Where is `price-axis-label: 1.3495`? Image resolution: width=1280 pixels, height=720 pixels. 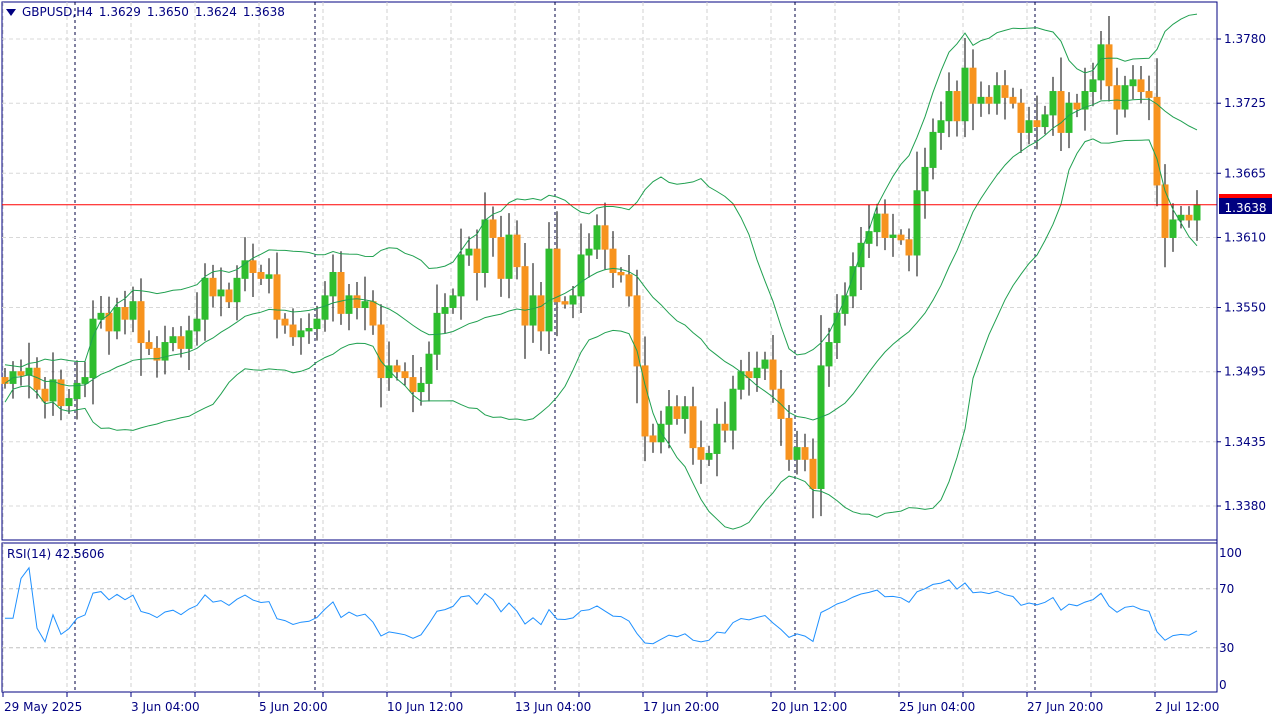
price-axis-label: 1.3495 is located at coordinates (1245, 372).